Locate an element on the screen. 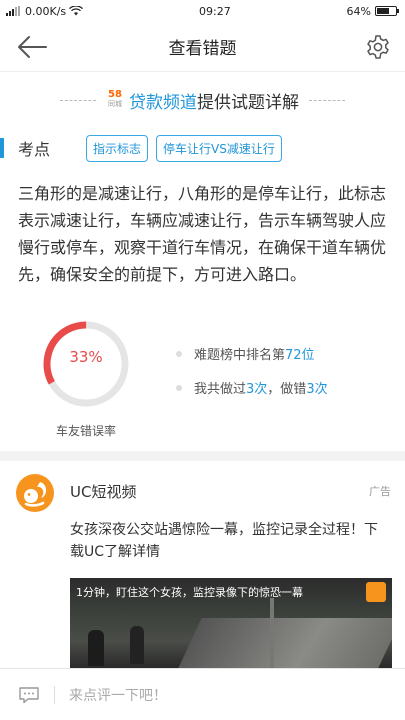 This screenshot has width=405, height=720. uc-avatar is located at coordinates (35, 493).